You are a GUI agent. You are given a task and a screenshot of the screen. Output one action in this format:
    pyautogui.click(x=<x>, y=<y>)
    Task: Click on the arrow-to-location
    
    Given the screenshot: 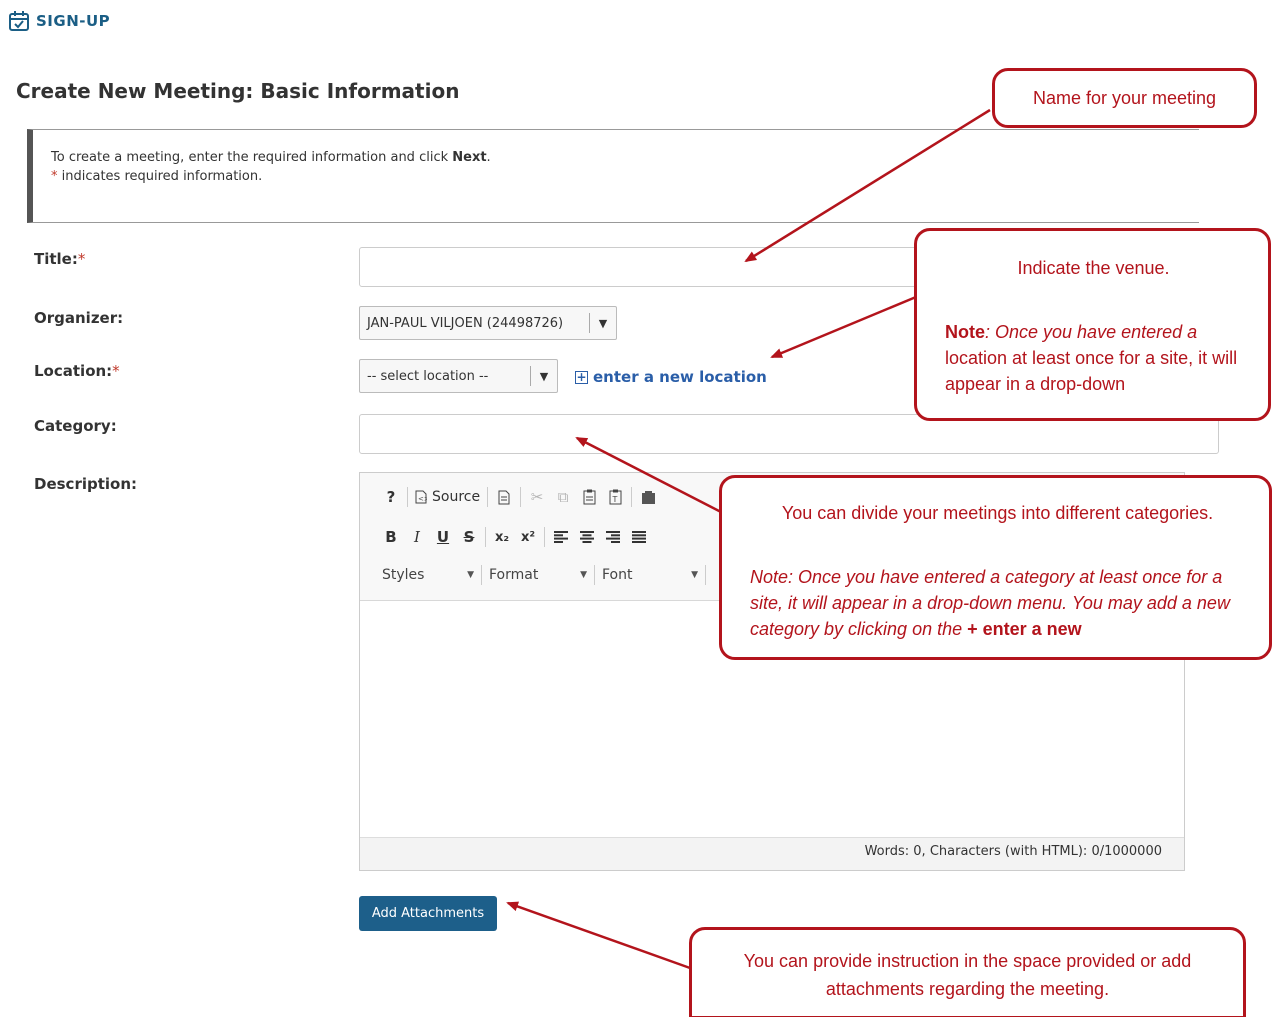 What is the action you would take?
    pyautogui.click(x=843, y=327)
    